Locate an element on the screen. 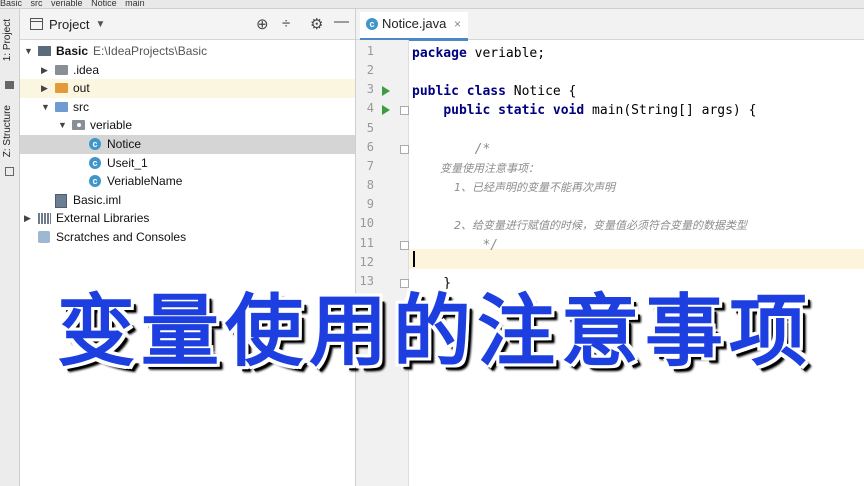 The image size is (864, 486). tree-item: ▼ Basic E:\IdeaProjects\Basic is located at coordinates (187, 51).